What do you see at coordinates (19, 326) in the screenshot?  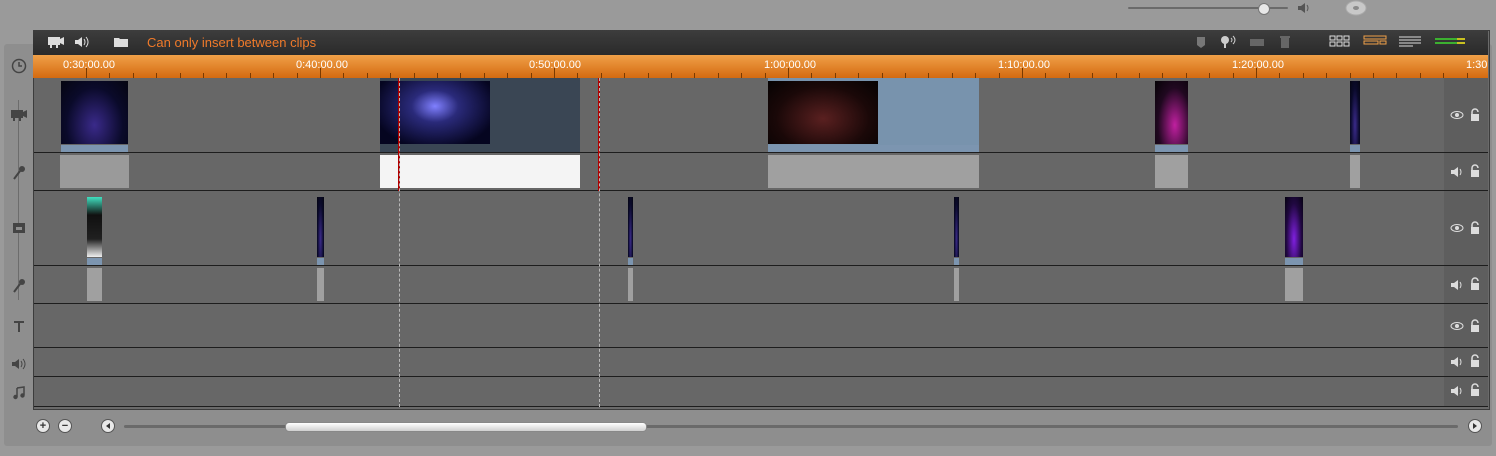 I see `text-icon` at bounding box center [19, 326].